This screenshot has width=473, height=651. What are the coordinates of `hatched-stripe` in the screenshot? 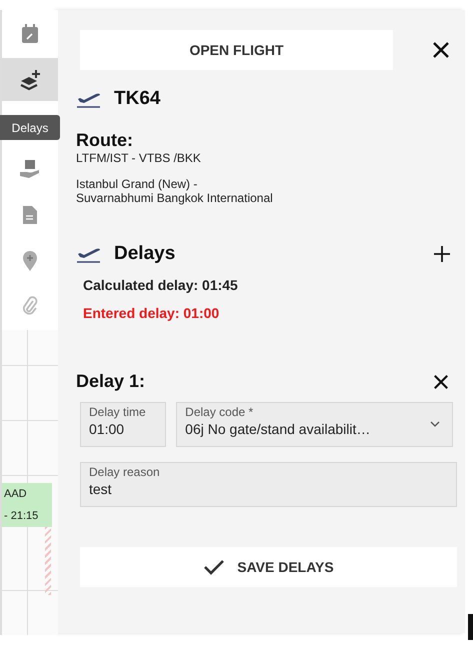 It's located at (48, 561).